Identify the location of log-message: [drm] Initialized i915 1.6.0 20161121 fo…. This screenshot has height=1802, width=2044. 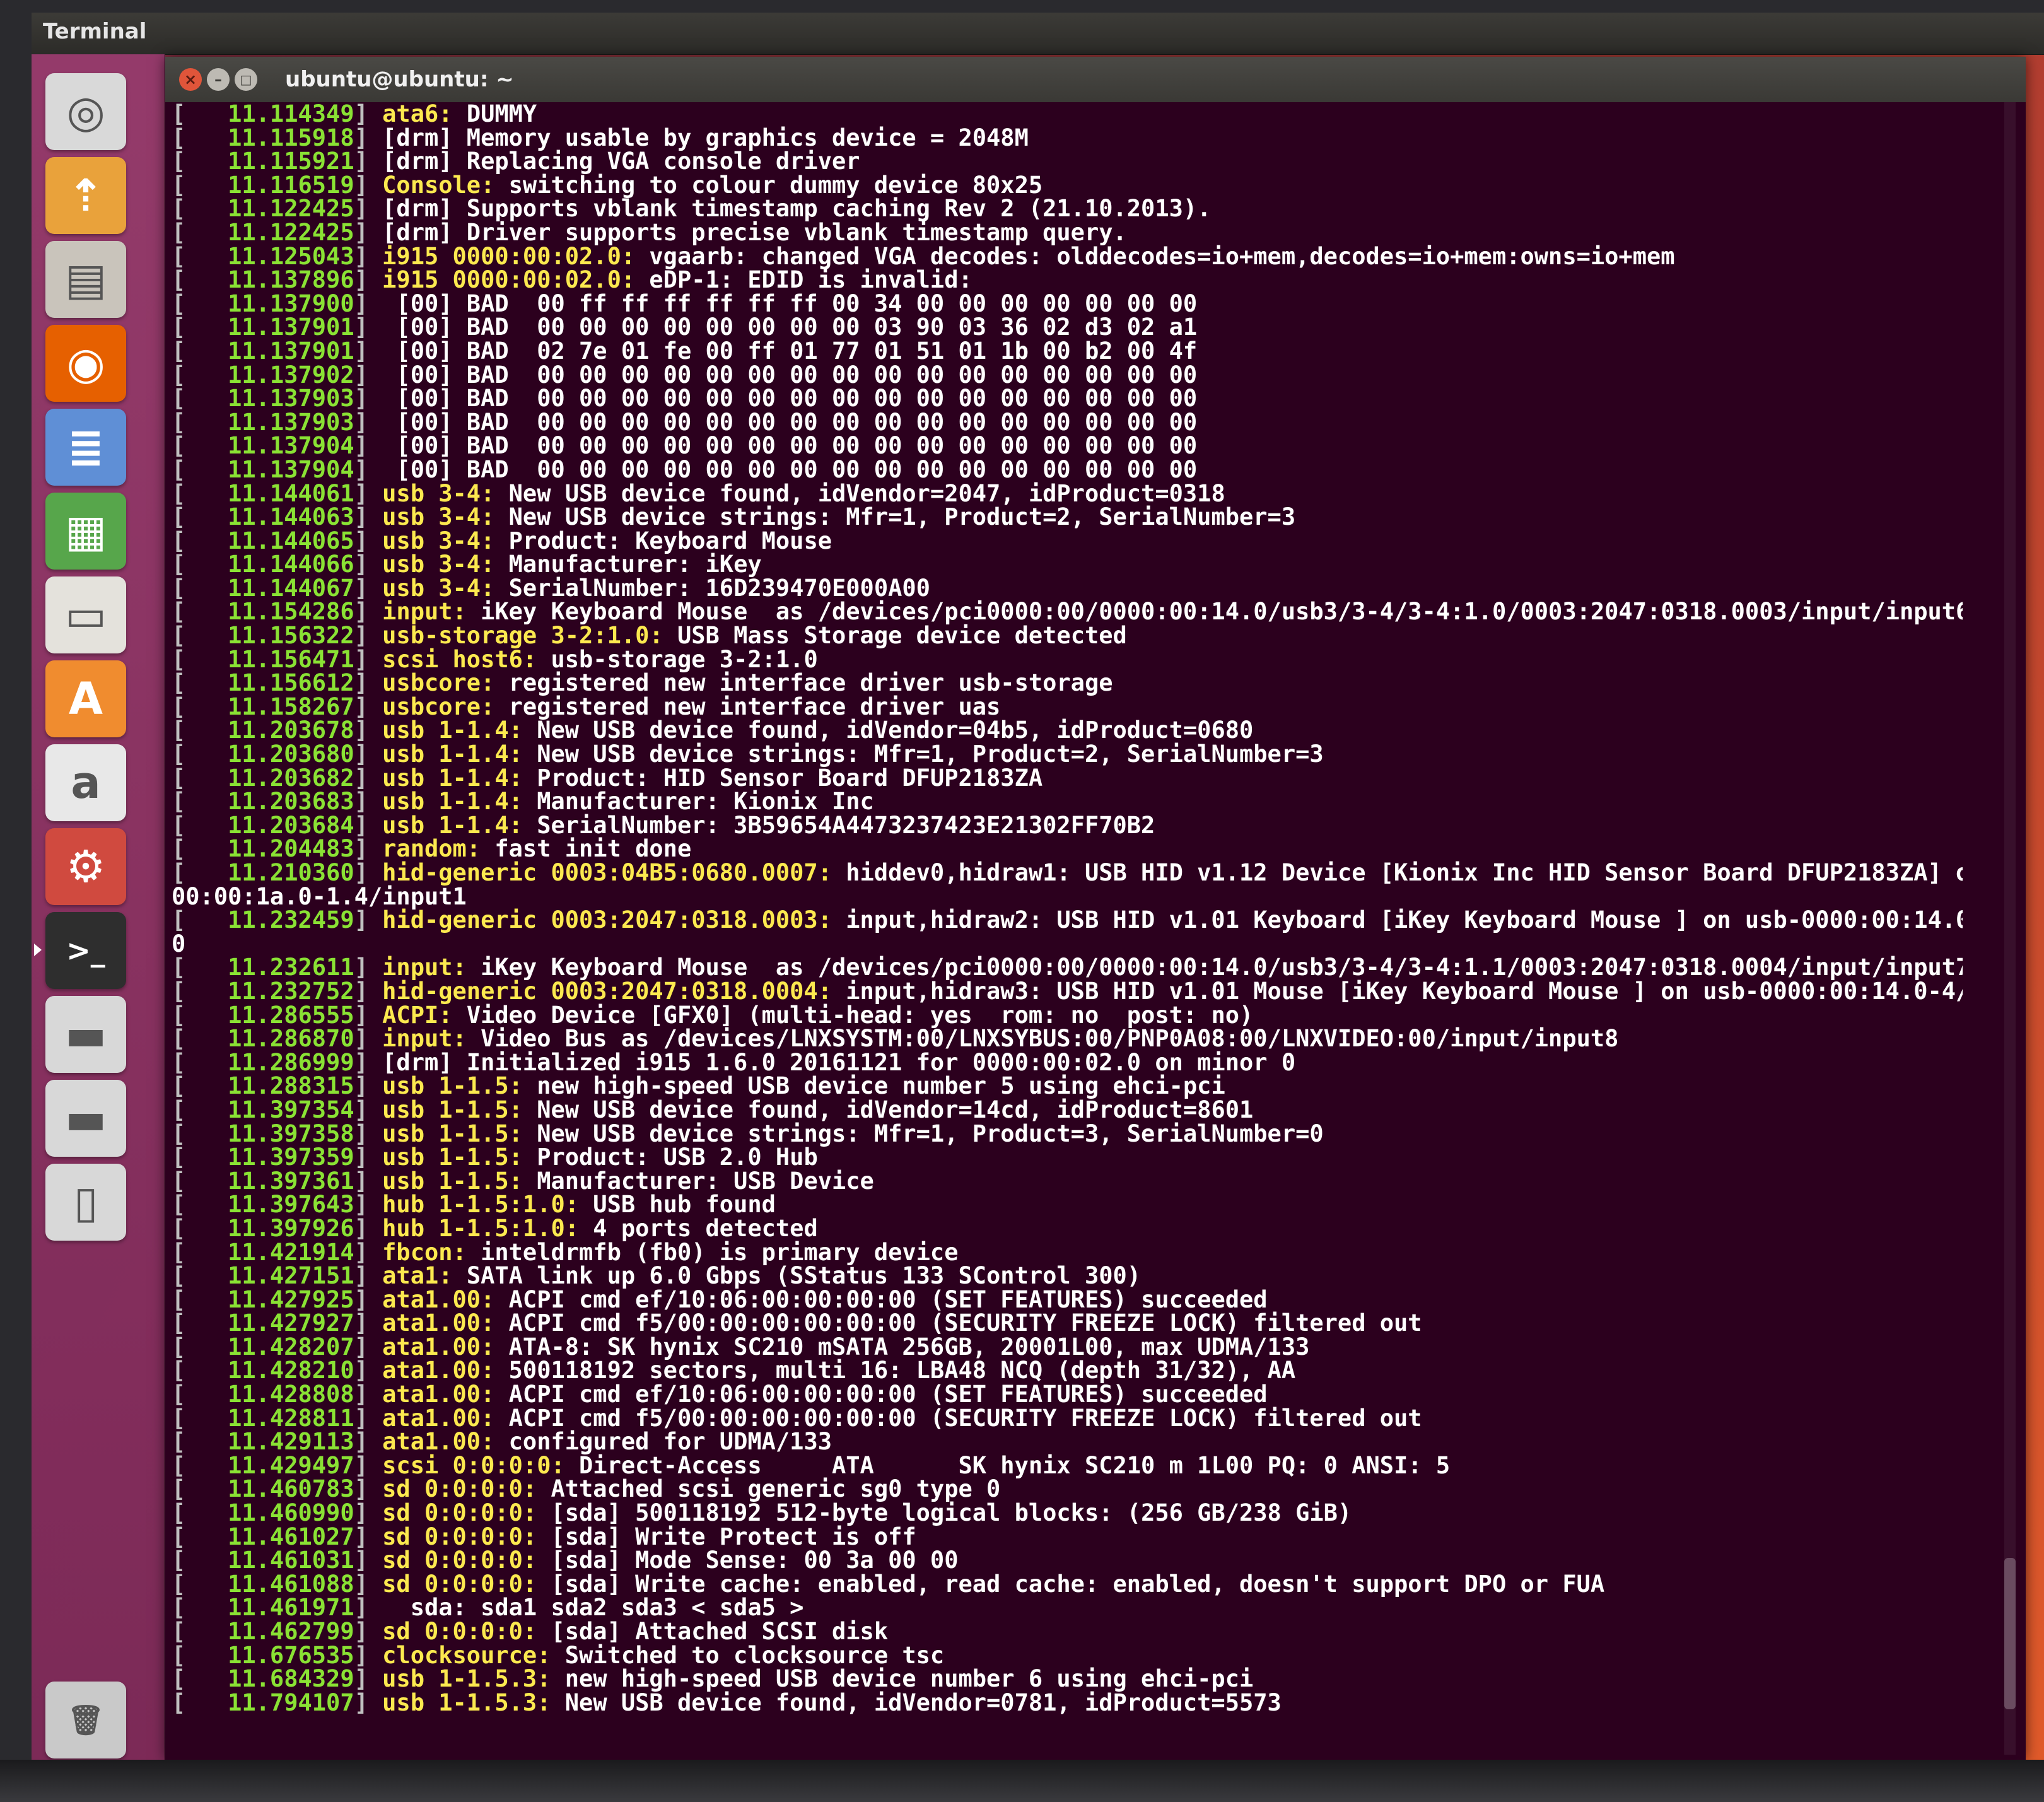
(839, 1062).